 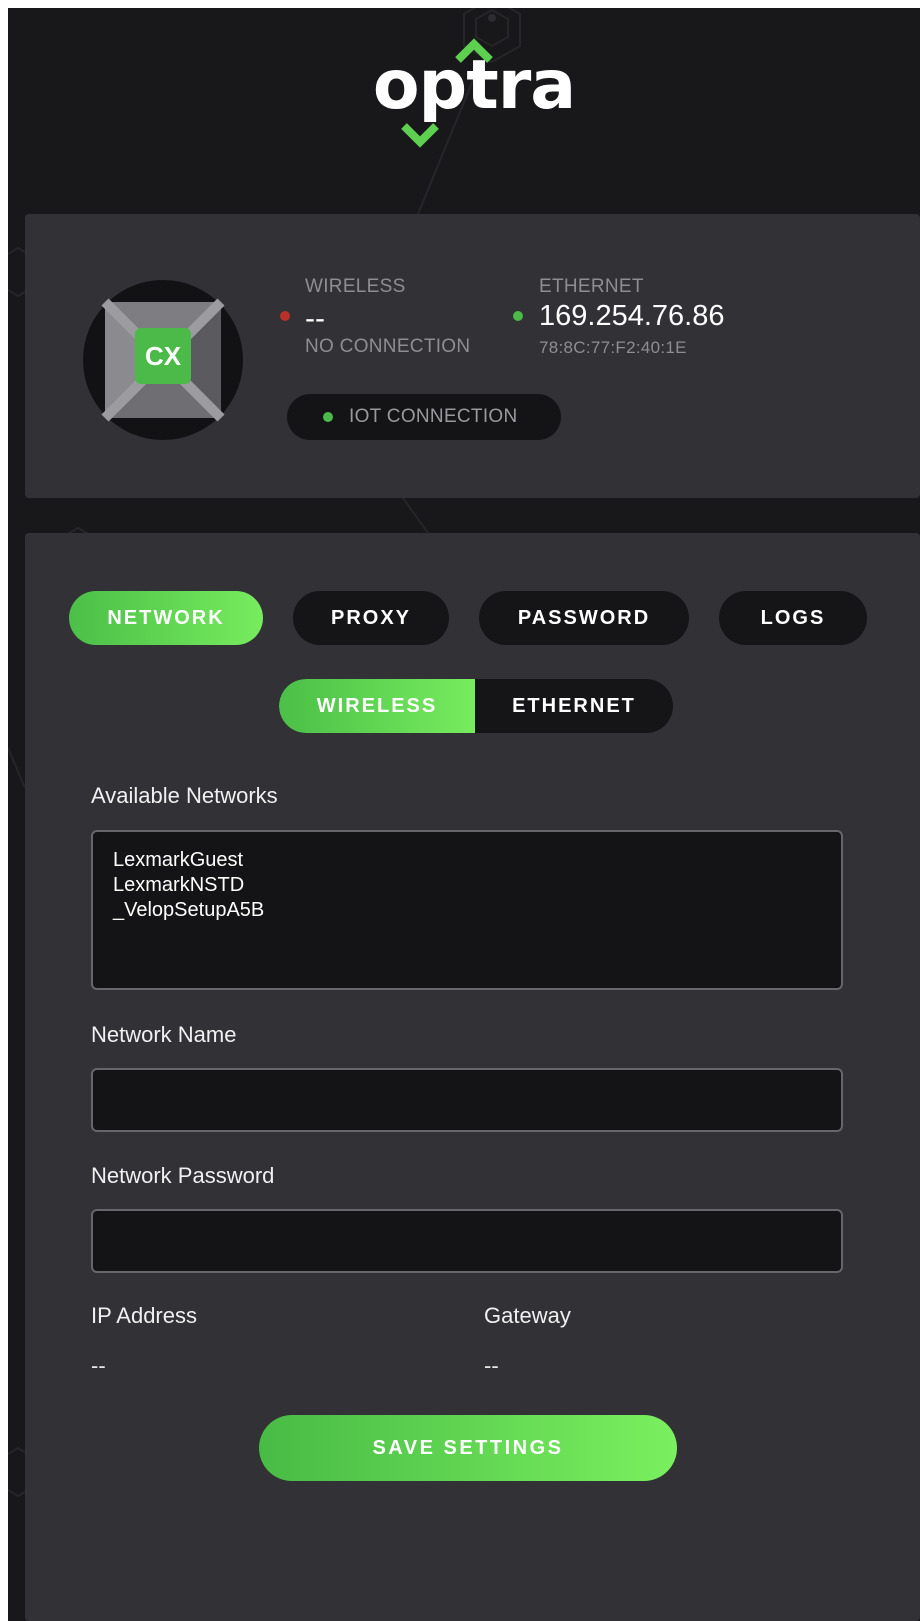 What do you see at coordinates (98, 1365) in the screenshot?
I see `ip-address-value: --` at bounding box center [98, 1365].